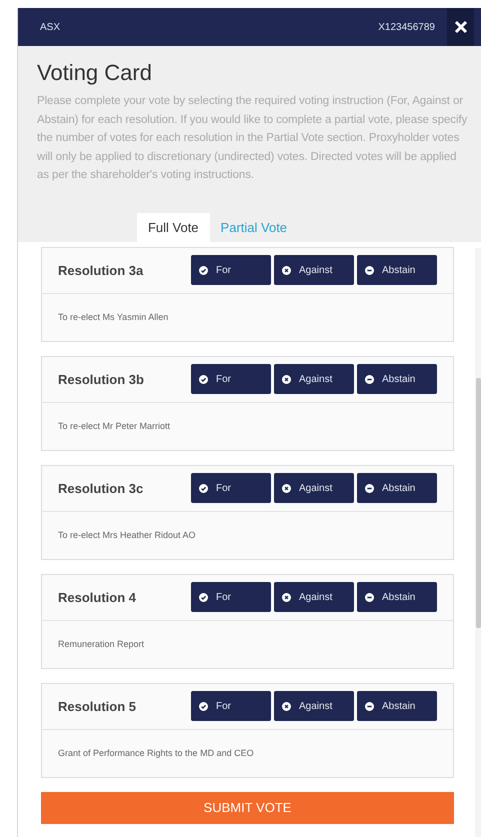 The image size is (481, 837). I want to click on scrollbar, so click(478, 542).